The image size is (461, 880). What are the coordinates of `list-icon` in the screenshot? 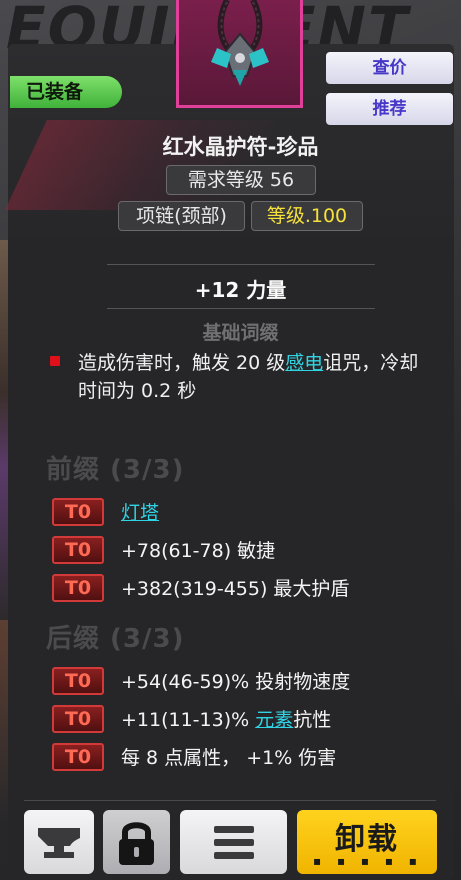 It's located at (234, 842).